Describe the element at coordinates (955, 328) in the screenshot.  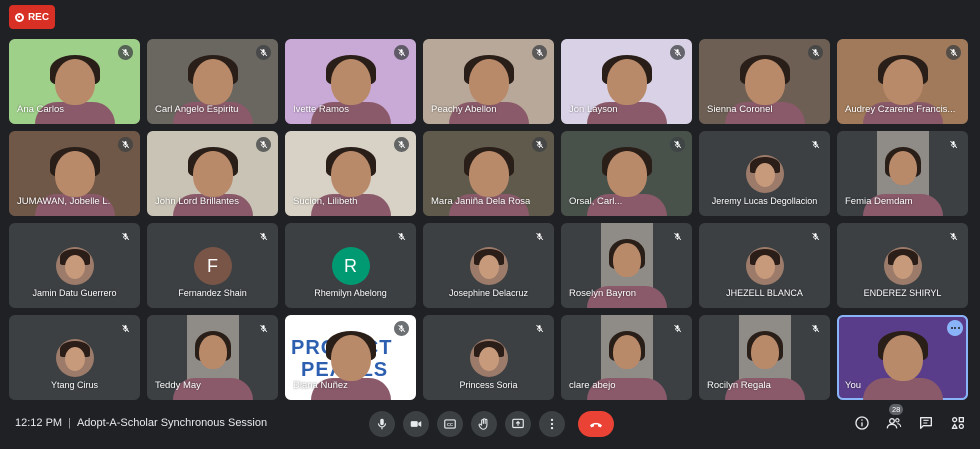
I see `more-options-icon` at that location.